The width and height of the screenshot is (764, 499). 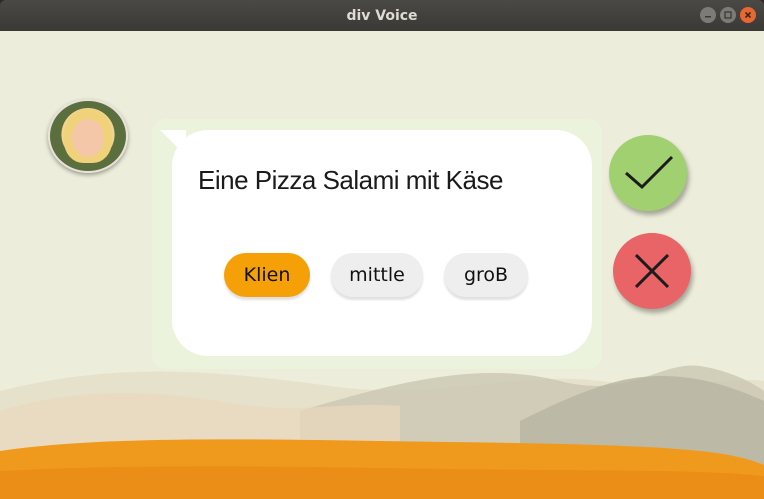 I want to click on minimize-icon, so click(x=708, y=17).